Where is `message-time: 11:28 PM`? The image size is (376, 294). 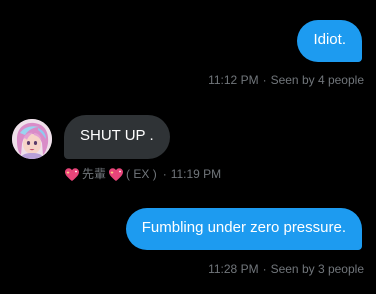
message-time: 11:28 PM is located at coordinates (233, 269).